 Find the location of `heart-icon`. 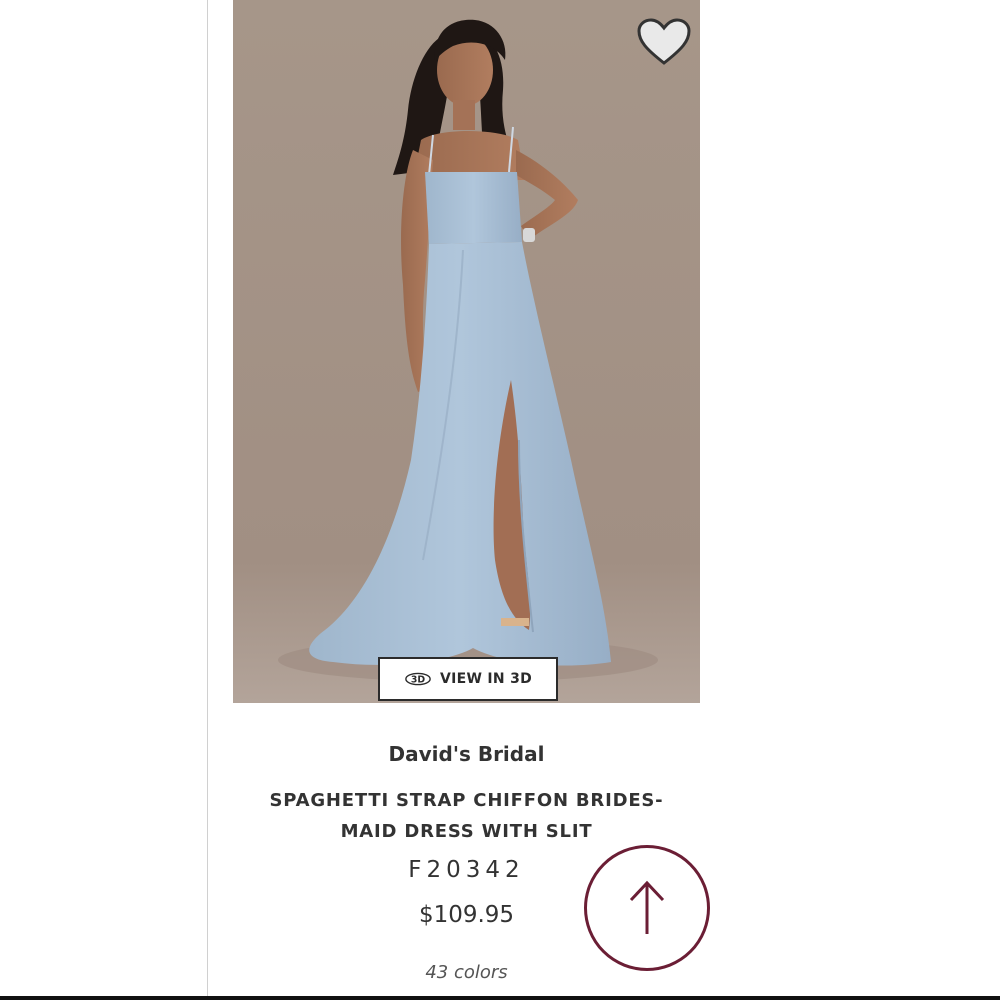

heart-icon is located at coordinates (664, 41).